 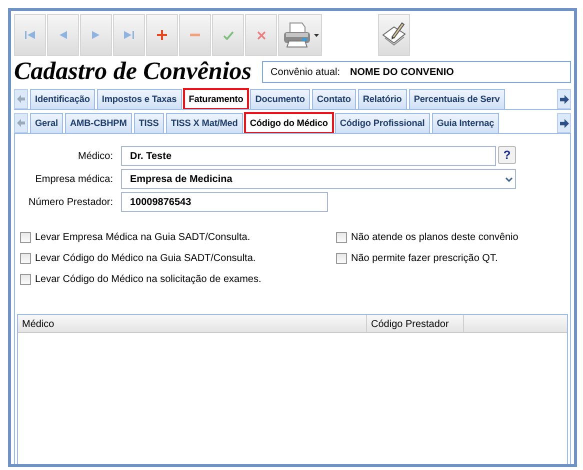 What do you see at coordinates (508, 179) in the screenshot?
I see `chevron-down-icon` at bounding box center [508, 179].